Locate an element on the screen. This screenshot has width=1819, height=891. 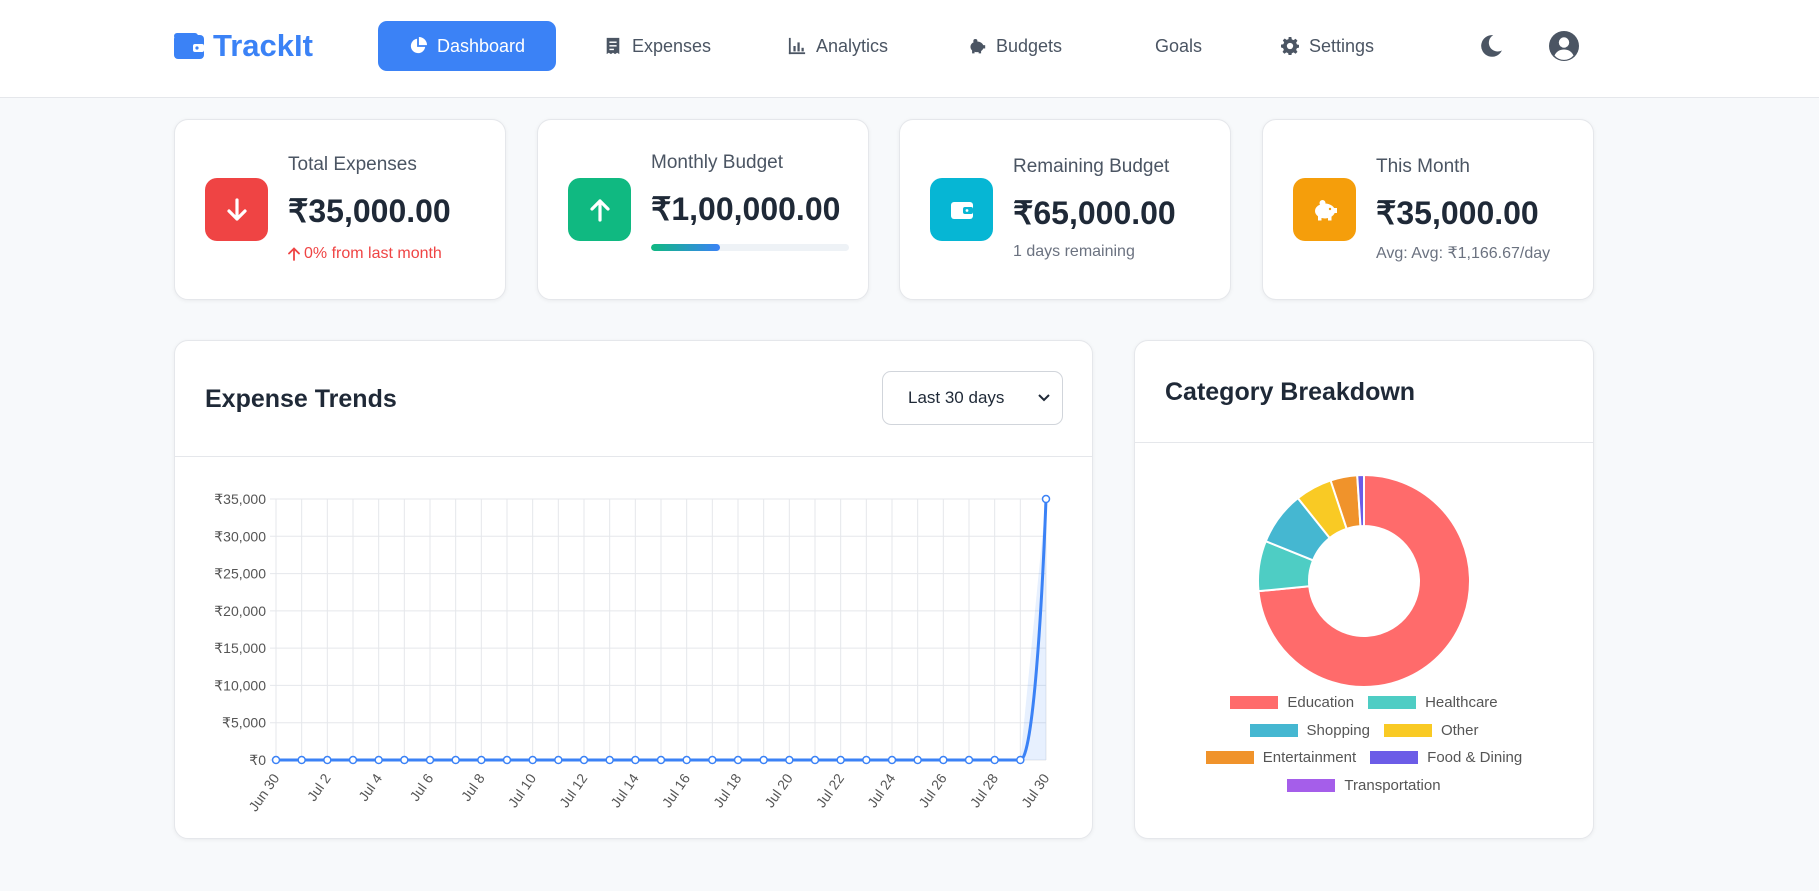
x-tick-label: Jul 10 is located at coordinates (522, 790).